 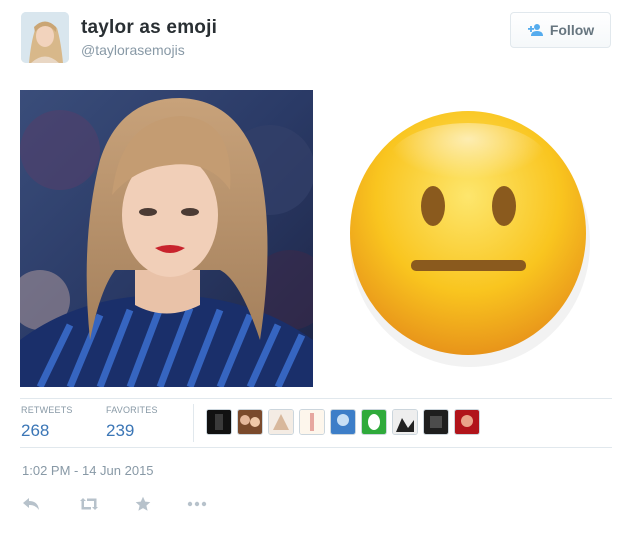 I want to click on stats-vertical-divider, so click(x=193, y=423).